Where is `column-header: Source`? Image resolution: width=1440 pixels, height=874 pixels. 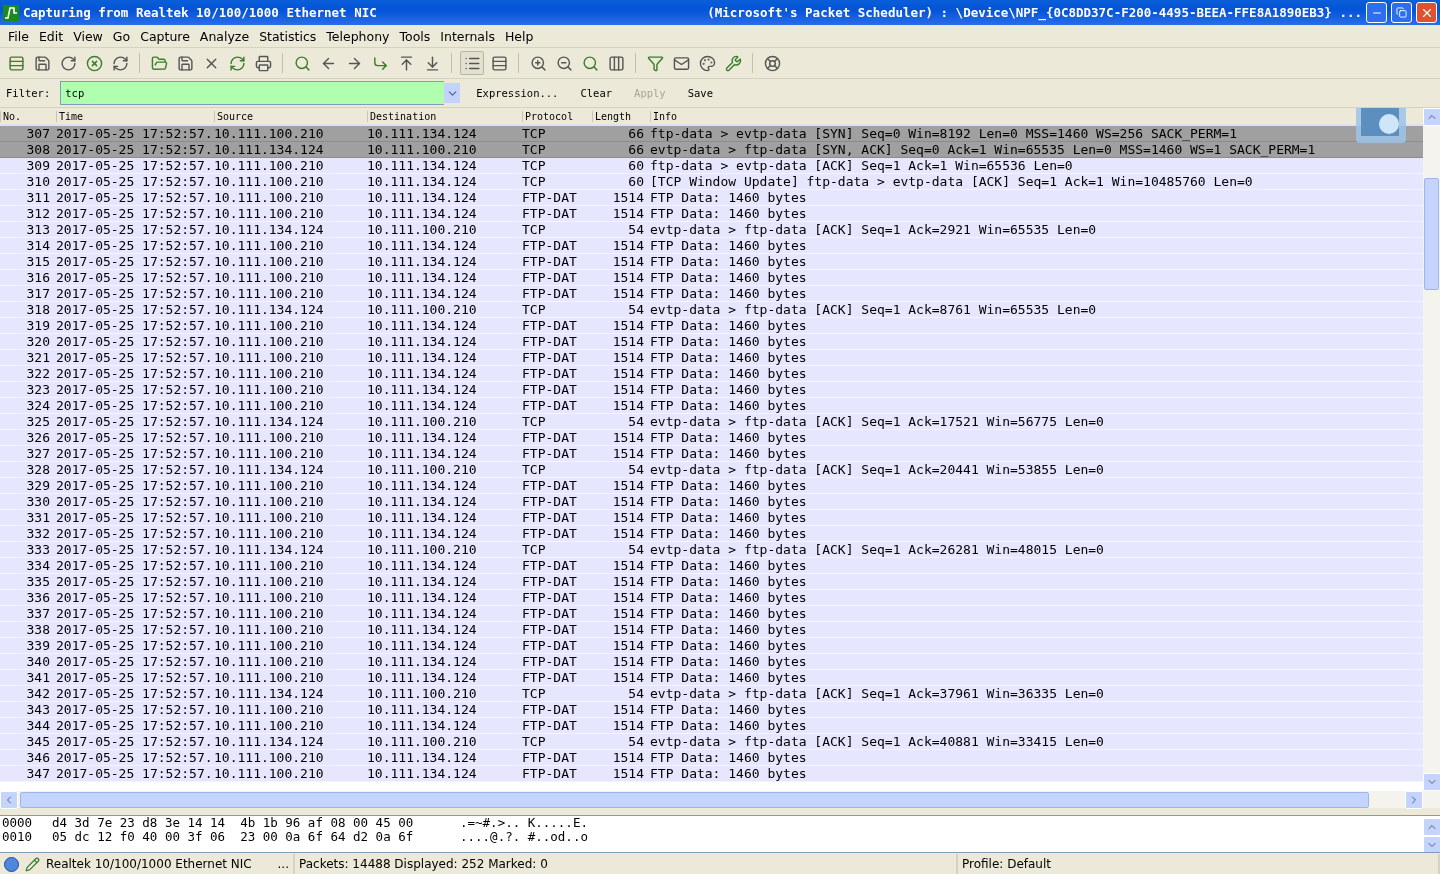
column-header: Source is located at coordinates (290, 116).